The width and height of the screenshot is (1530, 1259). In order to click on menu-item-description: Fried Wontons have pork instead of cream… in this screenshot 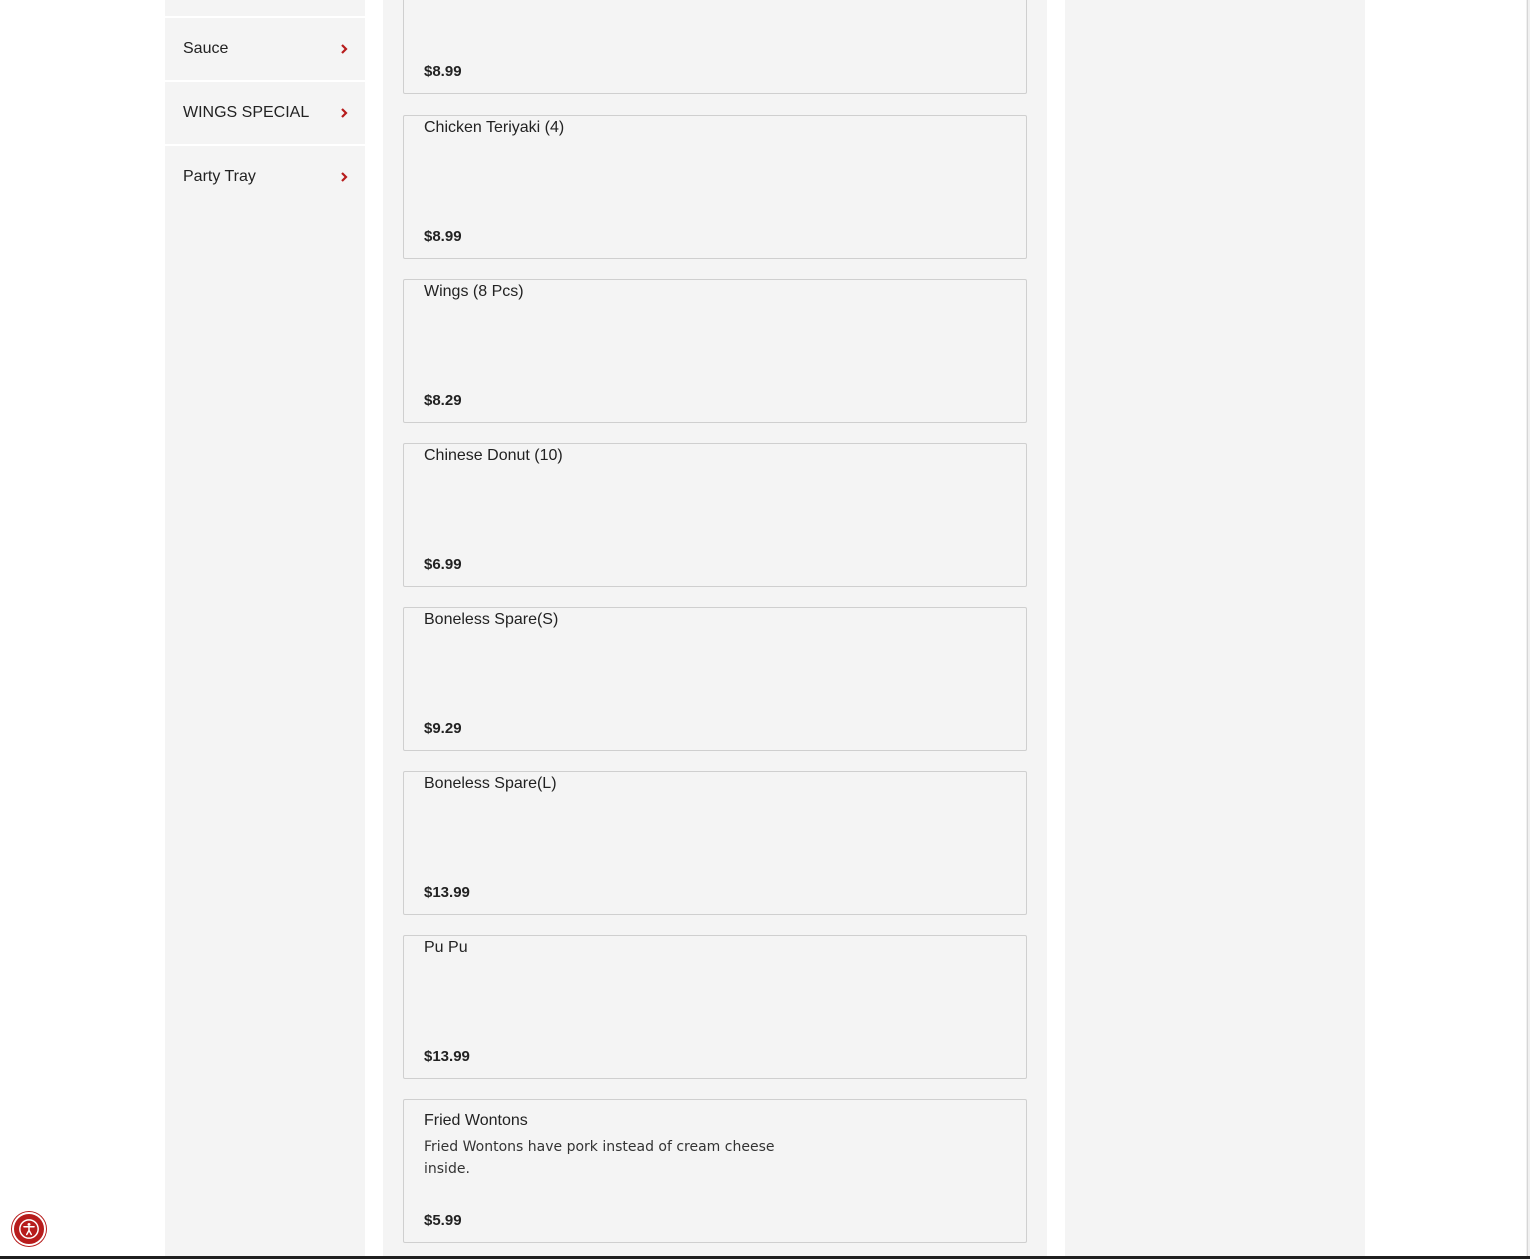, I will do `click(599, 1158)`.